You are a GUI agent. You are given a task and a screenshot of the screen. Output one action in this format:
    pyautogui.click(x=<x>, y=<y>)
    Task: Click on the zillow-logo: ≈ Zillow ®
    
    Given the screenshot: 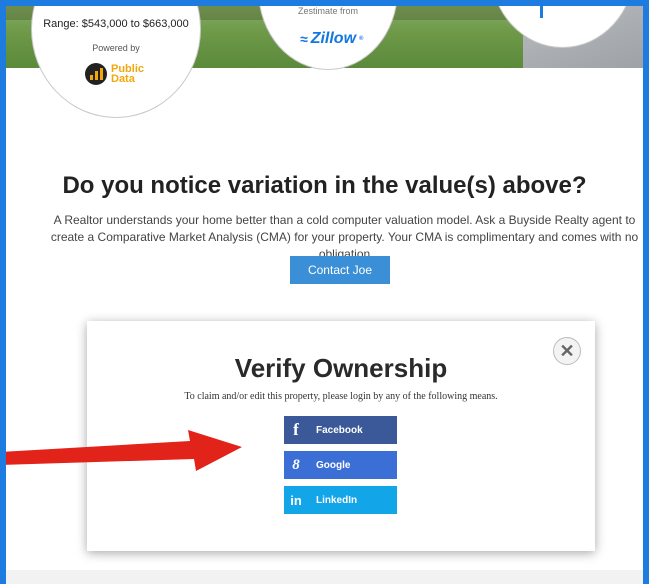 What is the action you would take?
    pyautogui.click(x=331, y=39)
    